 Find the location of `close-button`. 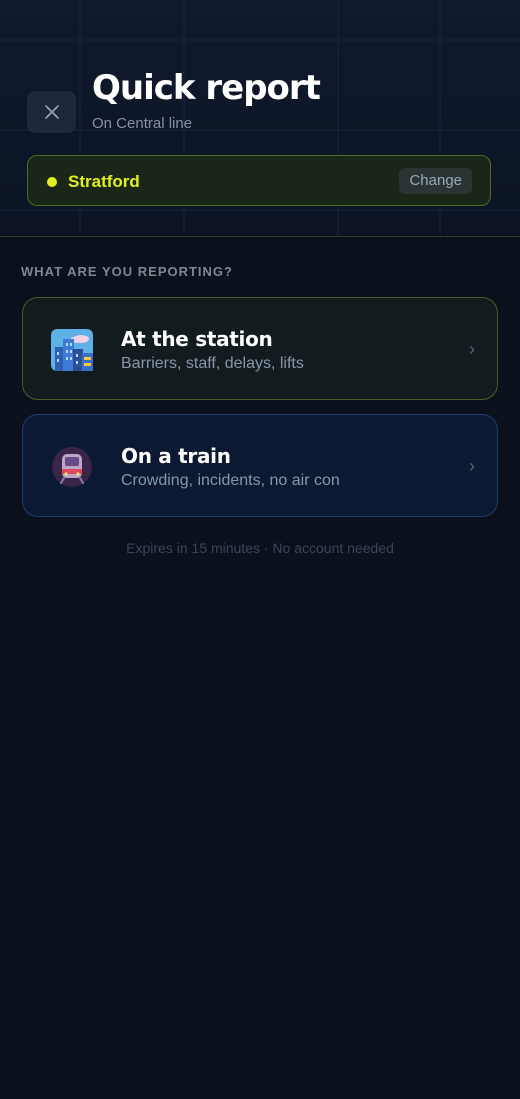

close-button is located at coordinates (51, 112).